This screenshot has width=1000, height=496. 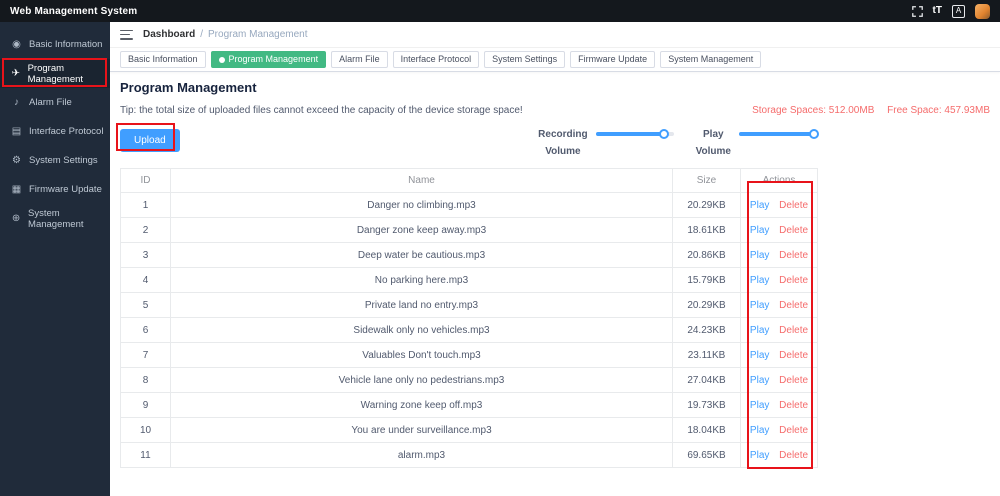 What do you see at coordinates (65, 189) in the screenshot?
I see `sidebar-item-label: Firmware Update` at bounding box center [65, 189].